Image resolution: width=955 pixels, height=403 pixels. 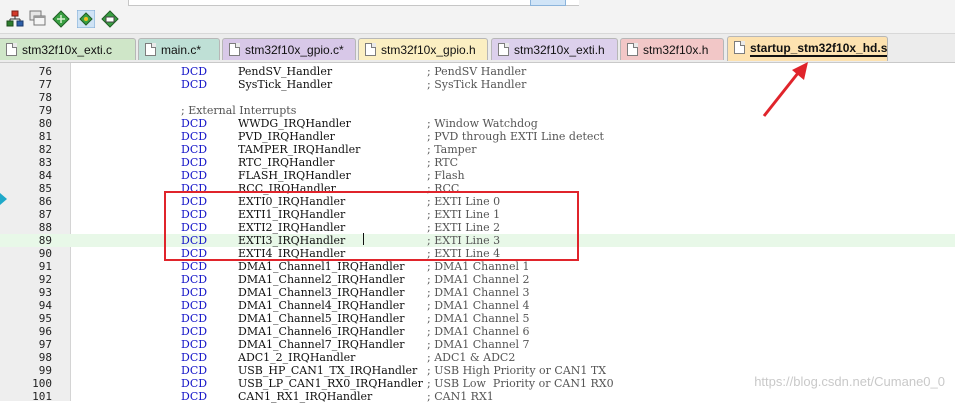 I want to click on code-comment: ; DMA1 Channel 5, so click(x=478, y=318).